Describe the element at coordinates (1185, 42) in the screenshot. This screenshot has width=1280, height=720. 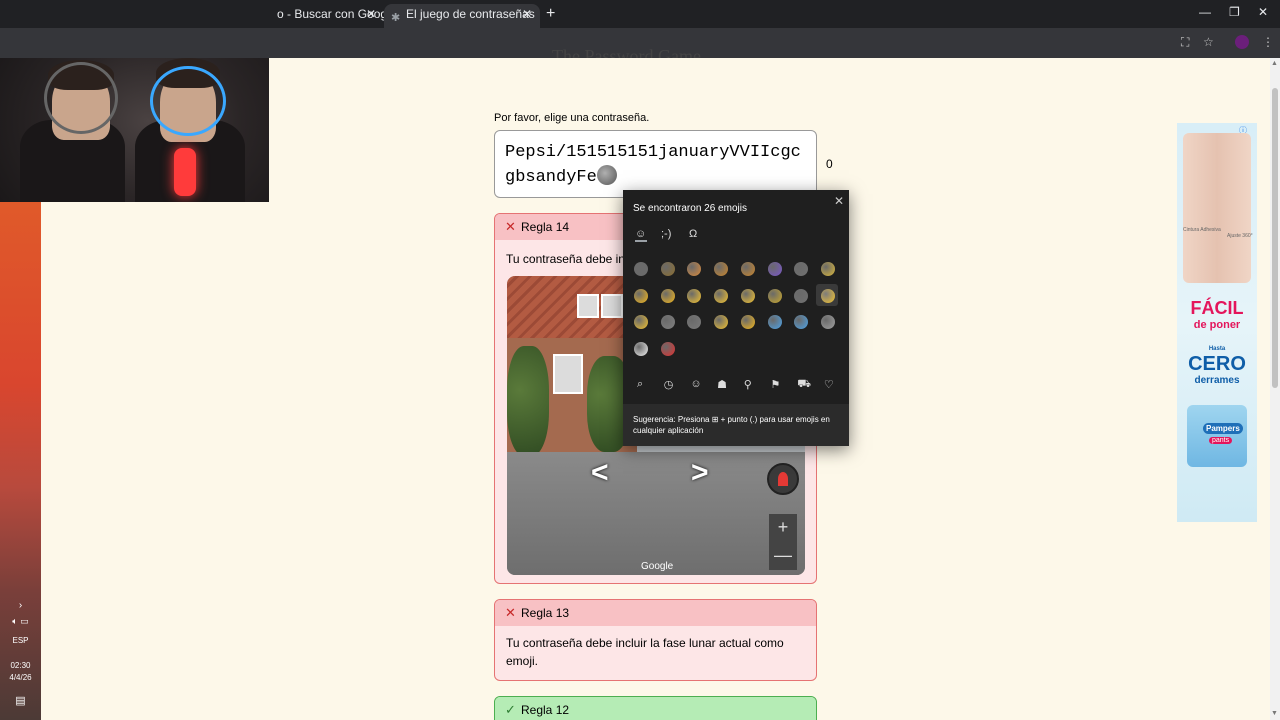
I see `translate-icon: ⛶` at that location.